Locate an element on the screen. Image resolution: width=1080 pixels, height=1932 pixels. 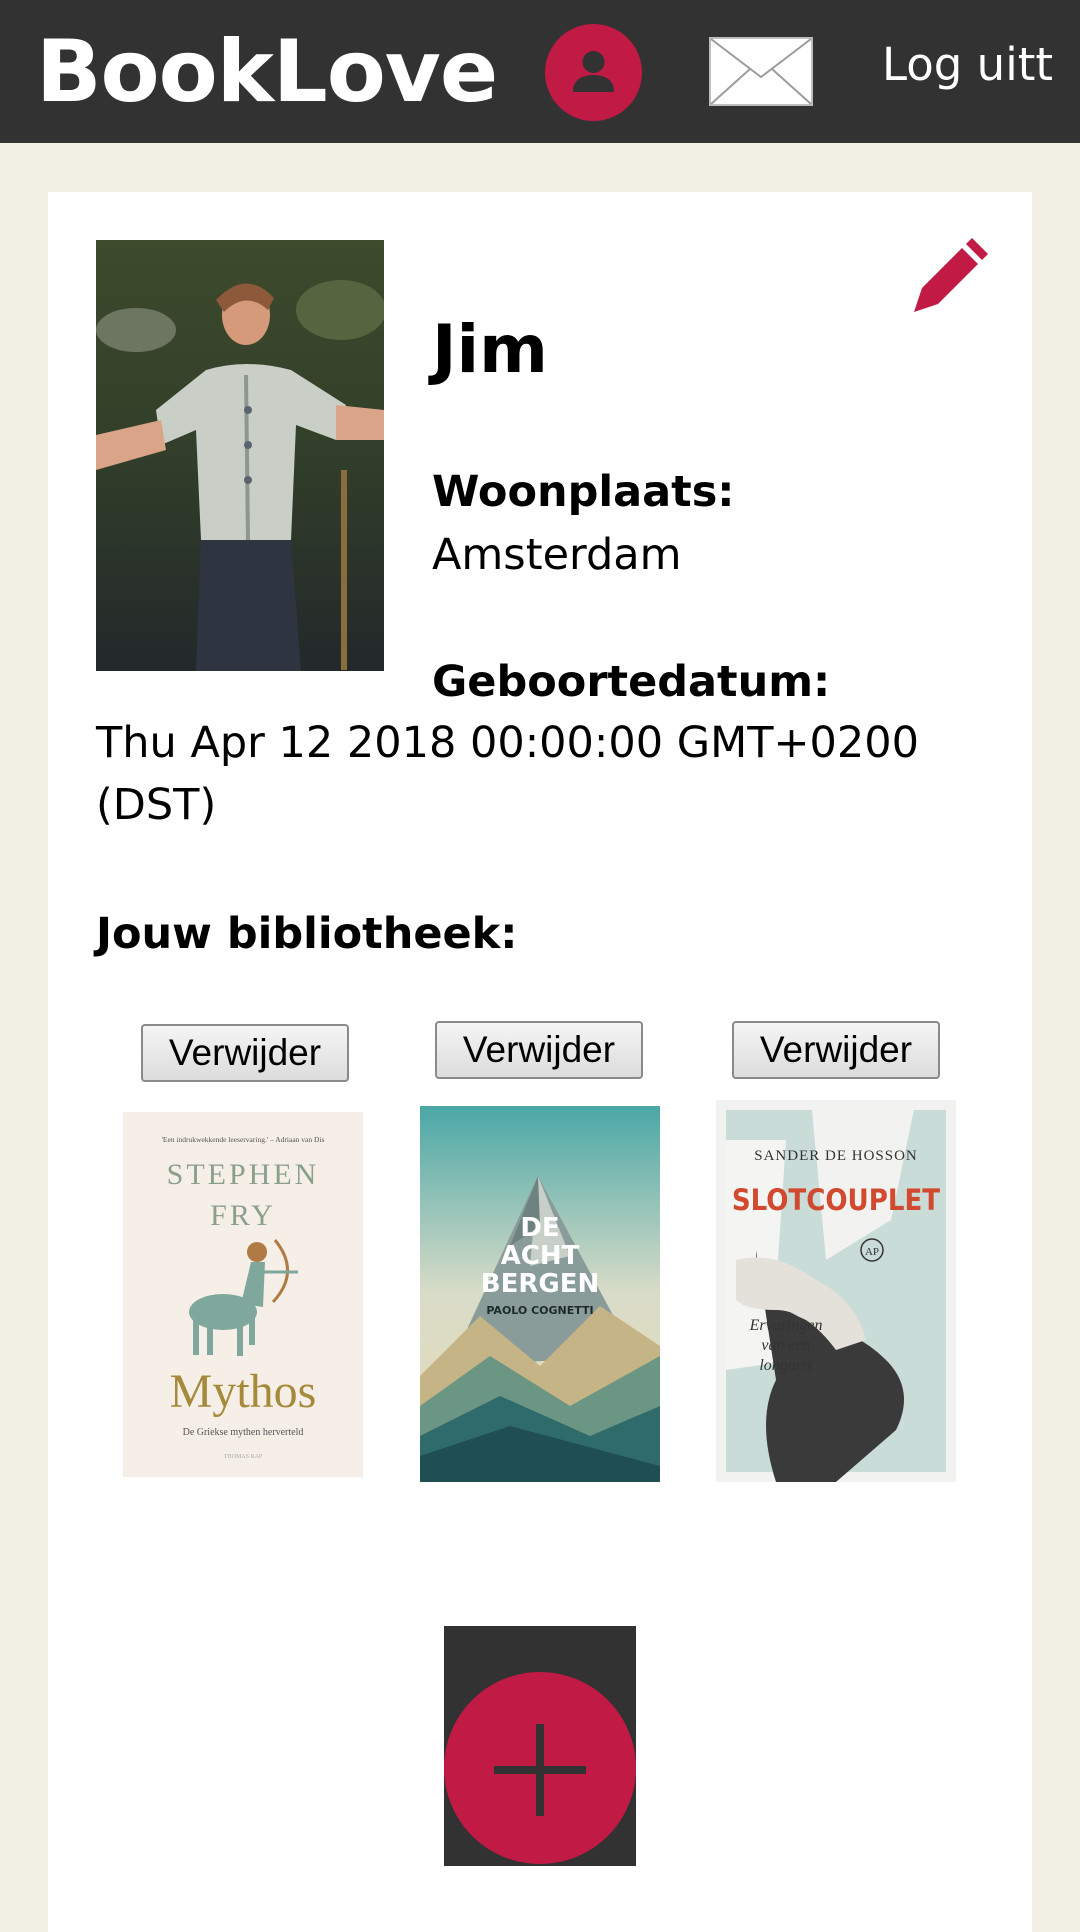
add-book-area is located at coordinates (540, 1746).